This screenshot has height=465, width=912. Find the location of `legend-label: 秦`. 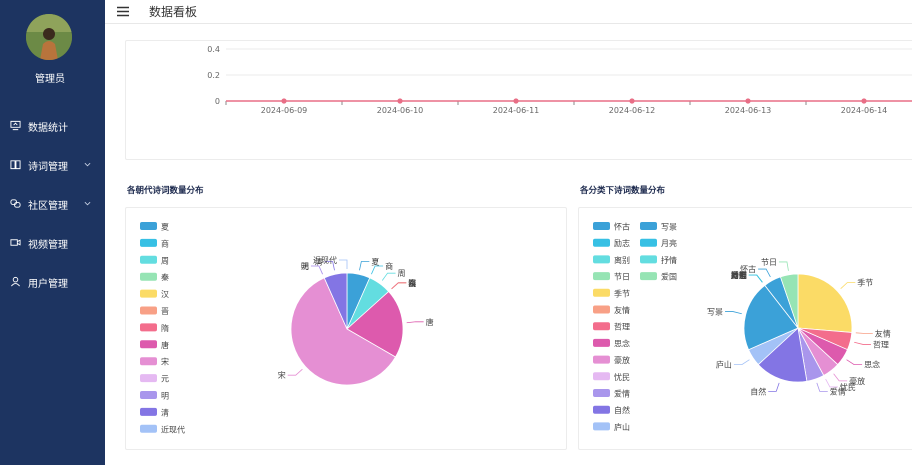

legend-label: 秦 is located at coordinates (165, 277).